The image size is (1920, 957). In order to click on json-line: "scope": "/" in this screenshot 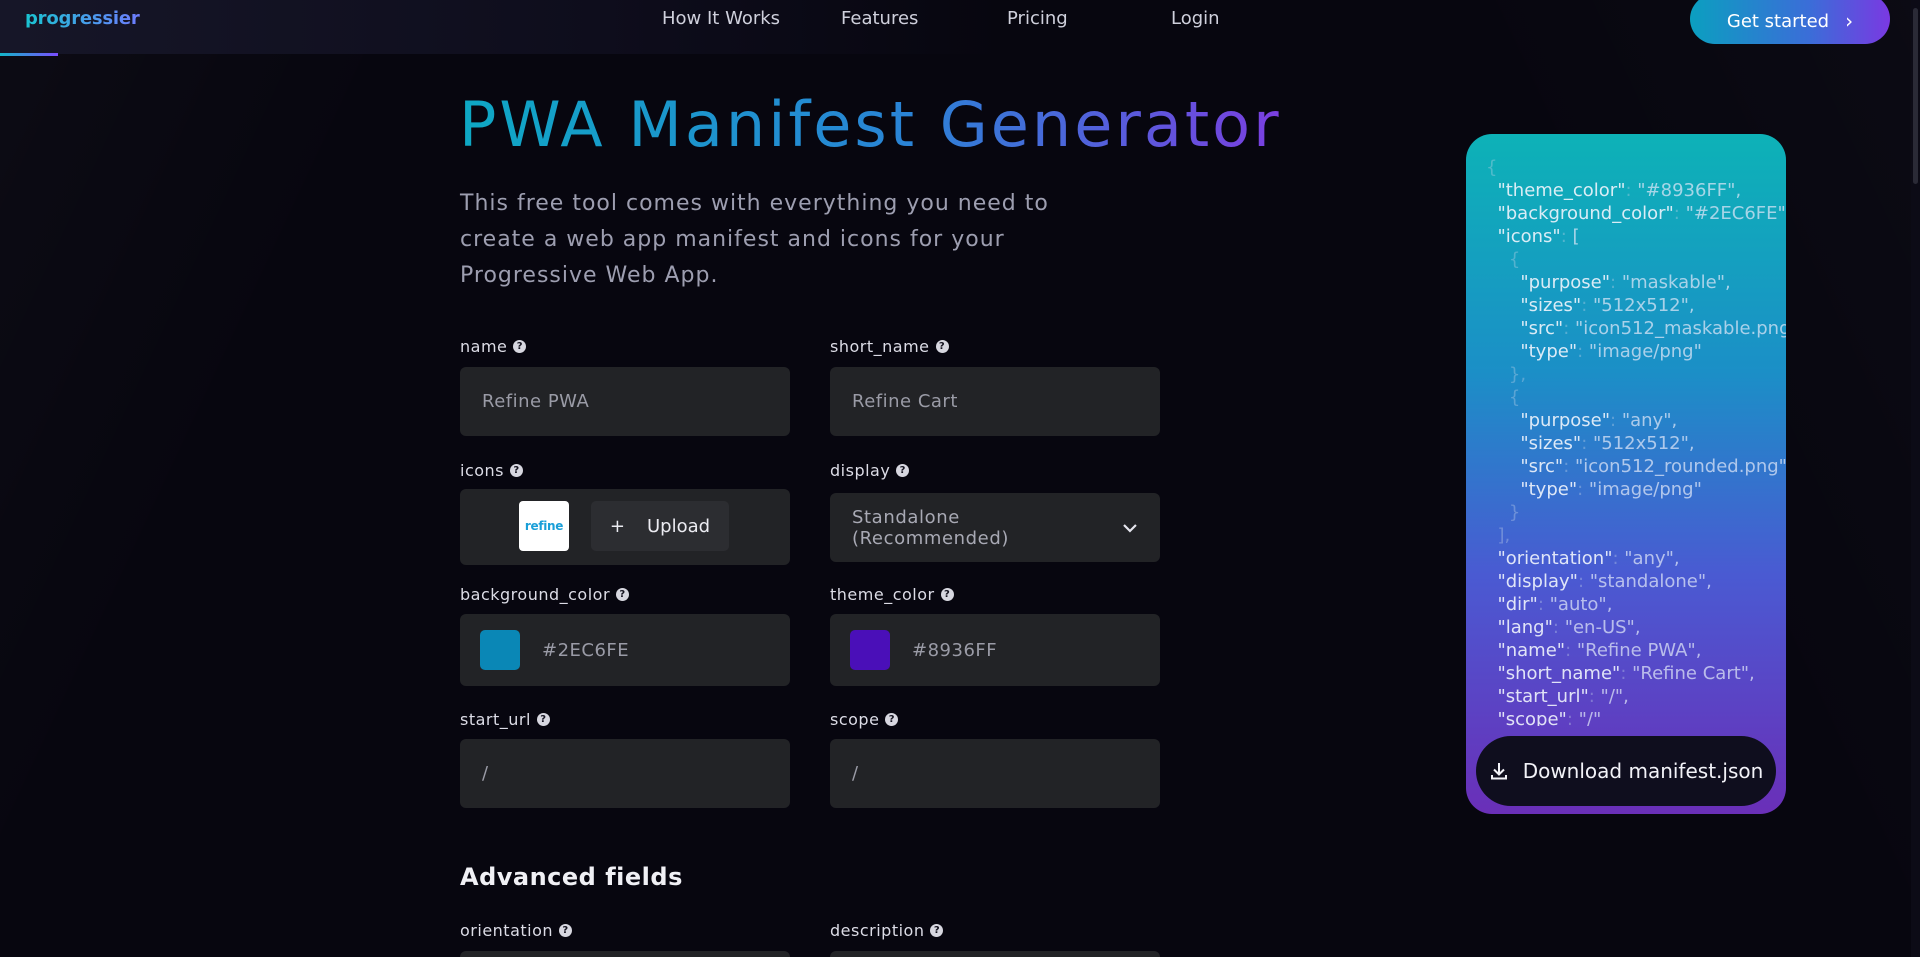, I will do `click(1549, 717)`.